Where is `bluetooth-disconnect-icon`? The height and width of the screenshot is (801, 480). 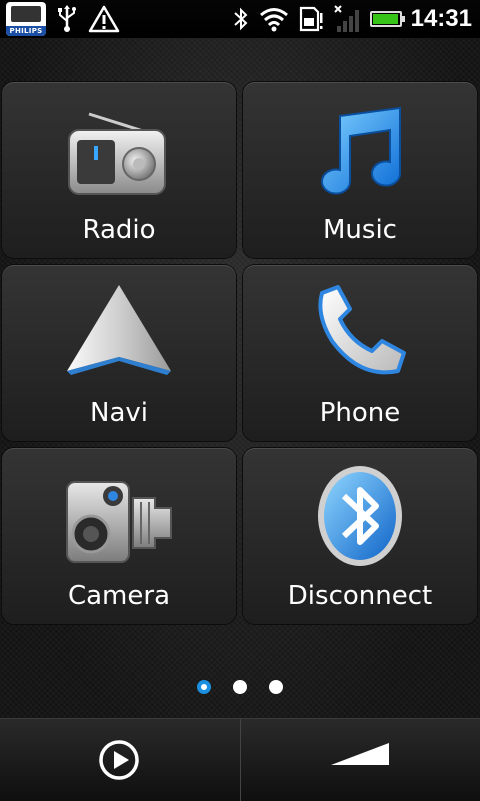 bluetooth-disconnect-icon is located at coordinates (360, 516).